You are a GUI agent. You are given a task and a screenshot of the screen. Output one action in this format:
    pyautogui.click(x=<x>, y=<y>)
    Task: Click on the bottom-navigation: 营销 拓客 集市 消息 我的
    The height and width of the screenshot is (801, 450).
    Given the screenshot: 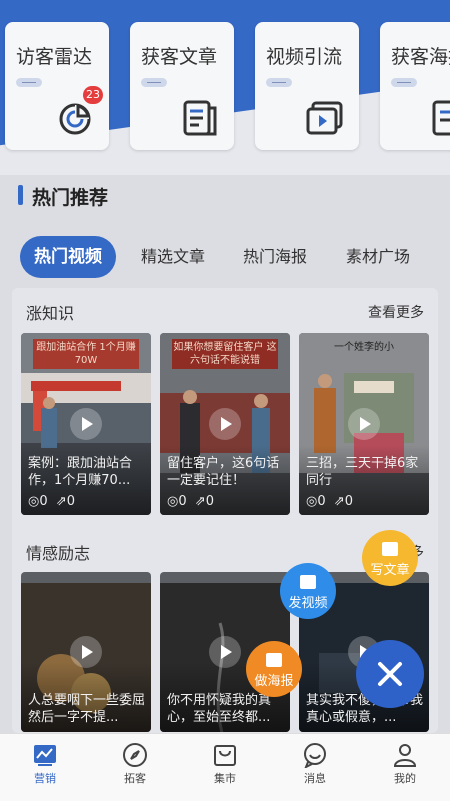 What is the action you would take?
    pyautogui.click(x=225, y=767)
    